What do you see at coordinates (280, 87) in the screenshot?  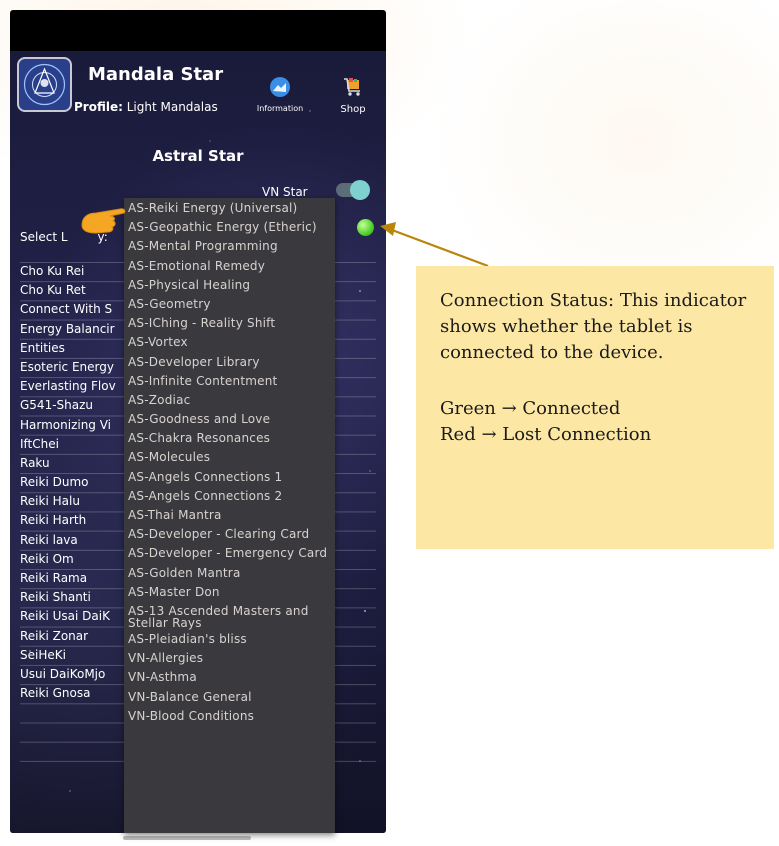 I see `information-icon` at bounding box center [280, 87].